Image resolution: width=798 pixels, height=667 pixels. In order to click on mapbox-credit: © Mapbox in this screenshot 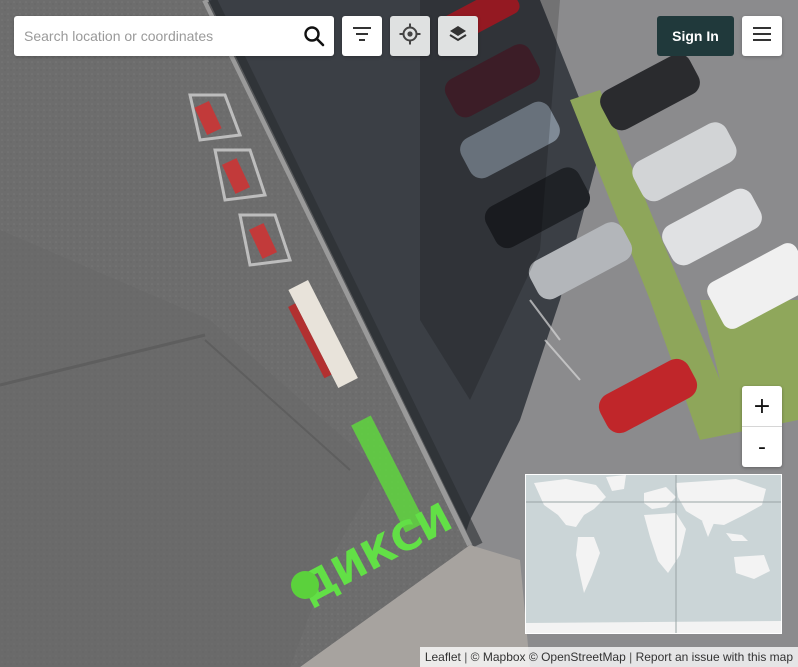, I will do `click(498, 657)`.